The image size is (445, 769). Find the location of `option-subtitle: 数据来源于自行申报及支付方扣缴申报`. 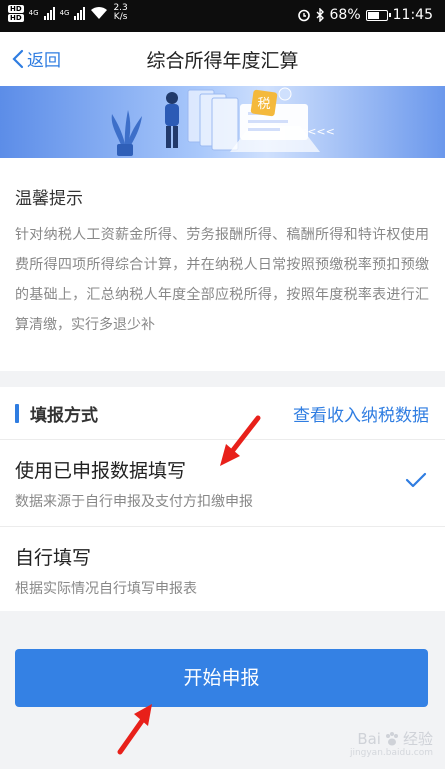

option-subtitle: 数据来源于自行申报及支付方扣缴申报 is located at coordinates (134, 502).